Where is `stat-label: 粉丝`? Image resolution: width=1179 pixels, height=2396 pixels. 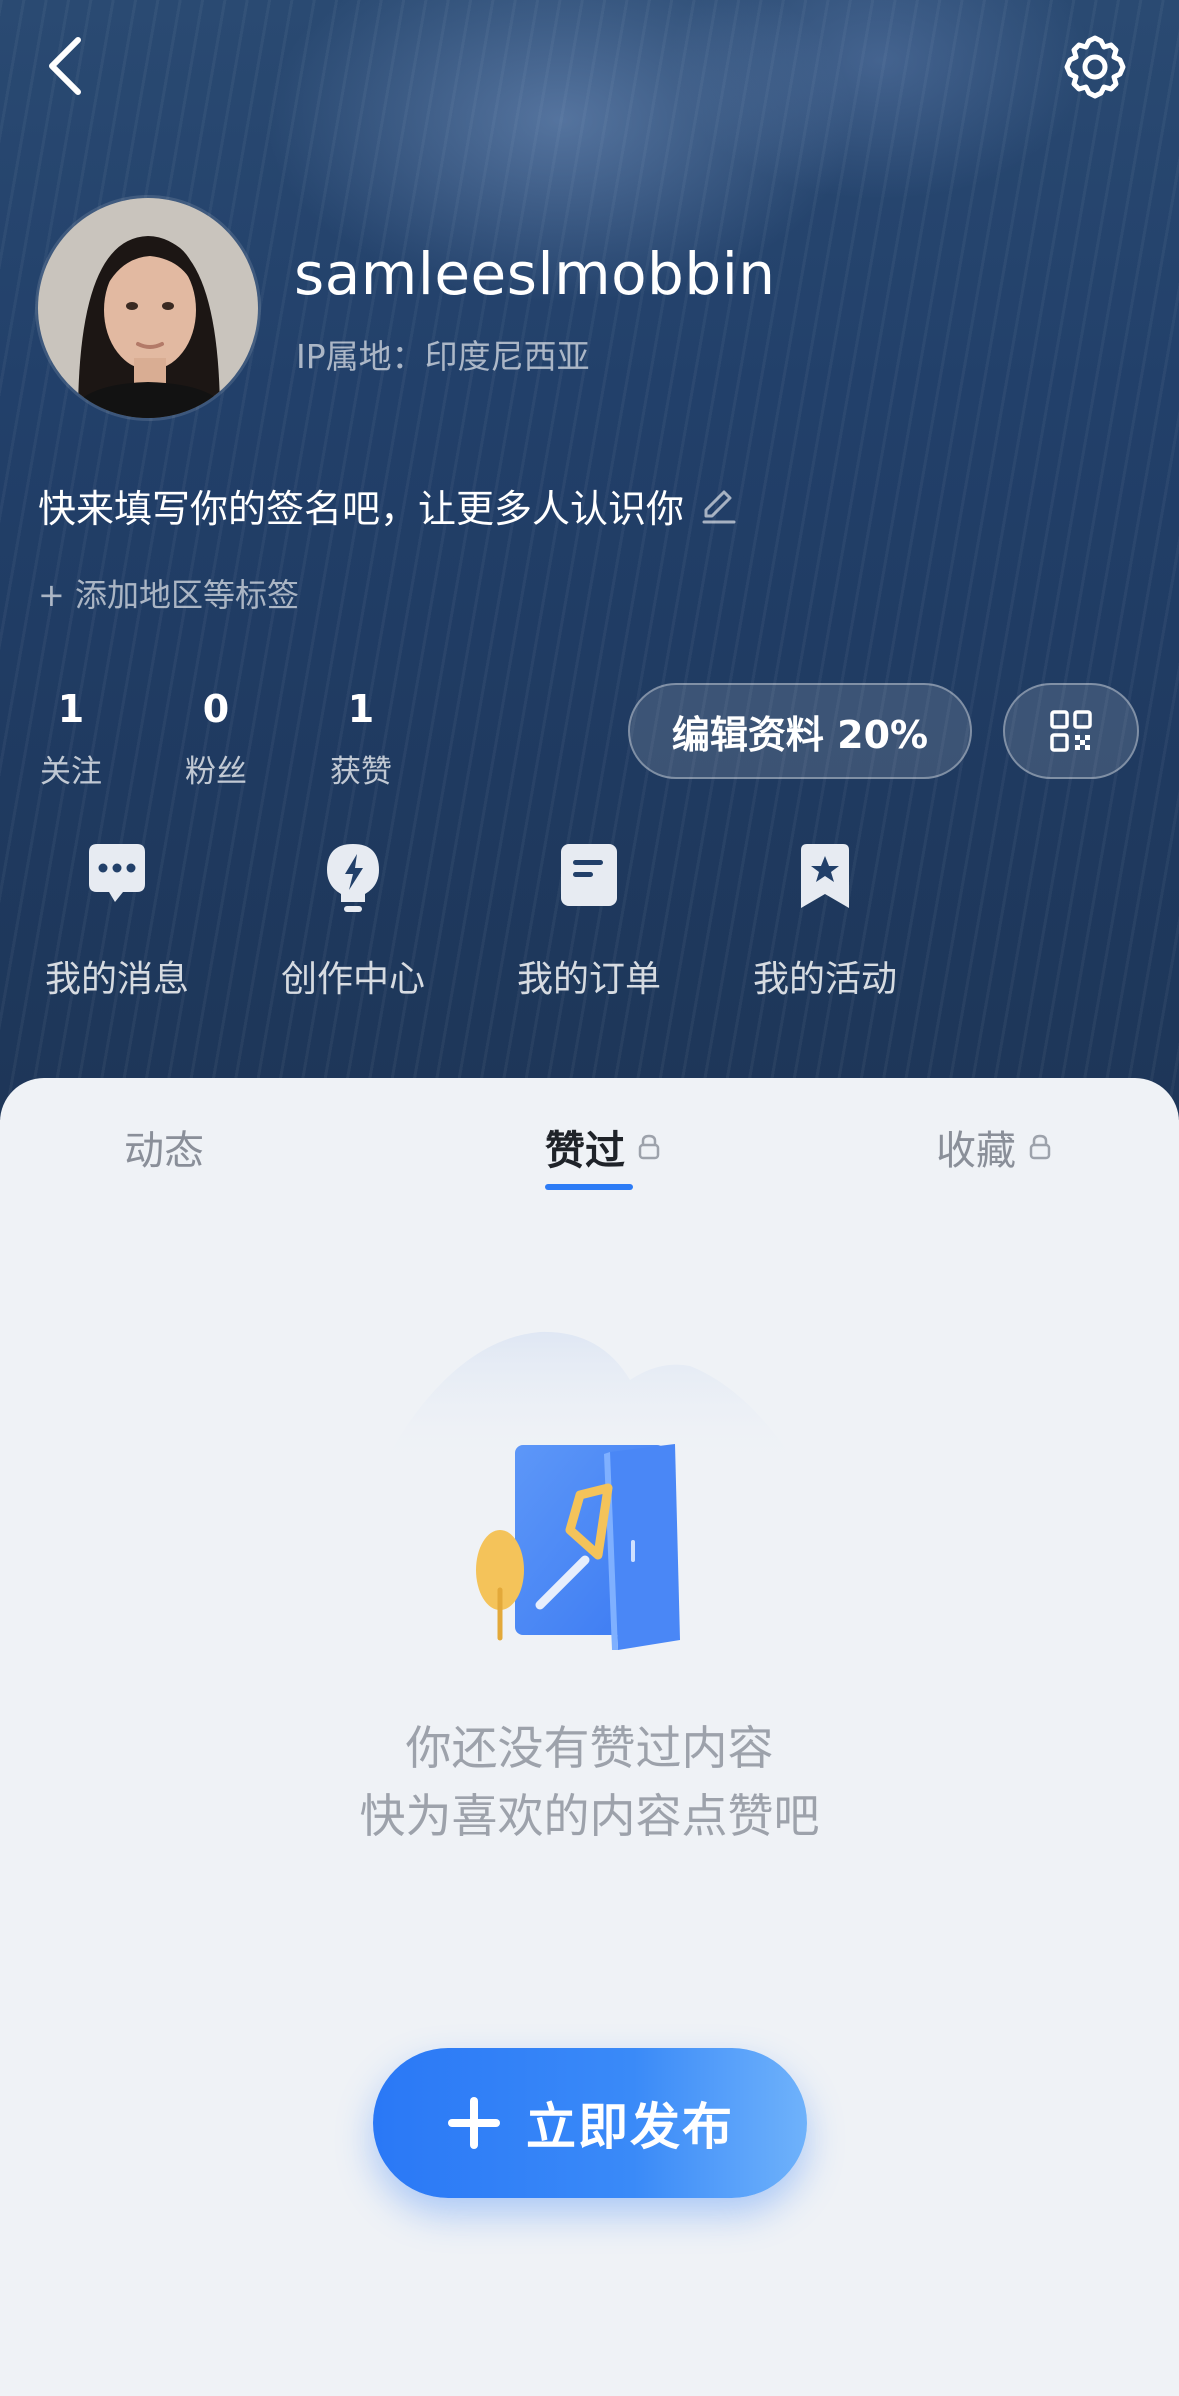 stat-label: 粉丝 is located at coordinates (216, 772).